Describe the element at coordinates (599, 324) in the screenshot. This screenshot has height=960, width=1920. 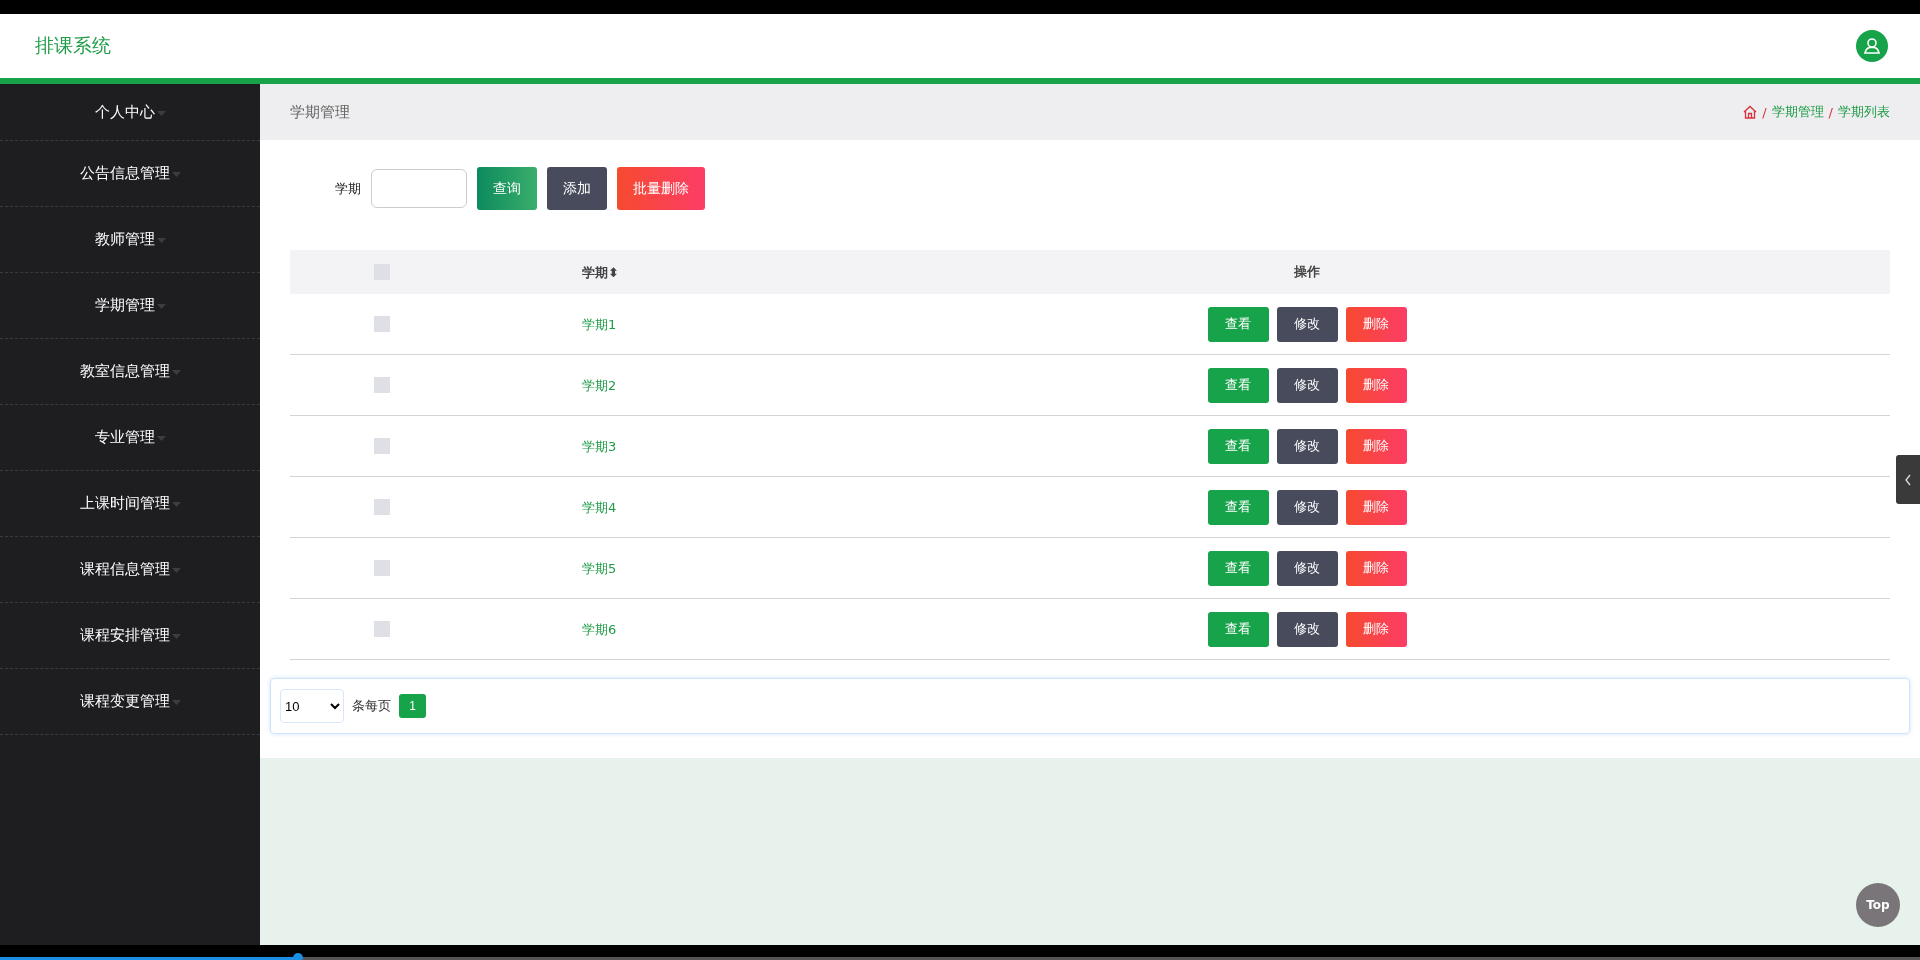
I see `term-link: 学期1` at that location.